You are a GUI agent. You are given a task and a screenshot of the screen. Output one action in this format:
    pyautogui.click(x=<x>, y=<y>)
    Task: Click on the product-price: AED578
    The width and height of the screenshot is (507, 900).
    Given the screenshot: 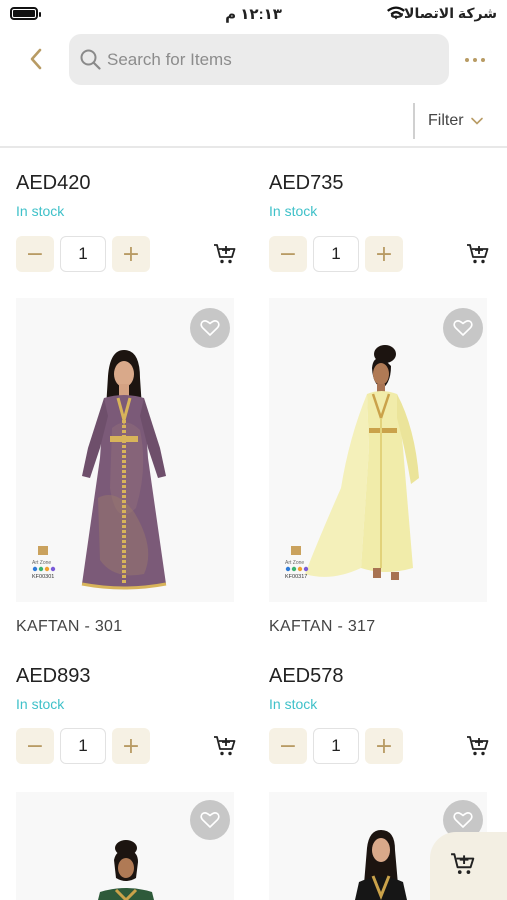 What is the action you would take?
    pyautogui.click(x=306, y=676)
    